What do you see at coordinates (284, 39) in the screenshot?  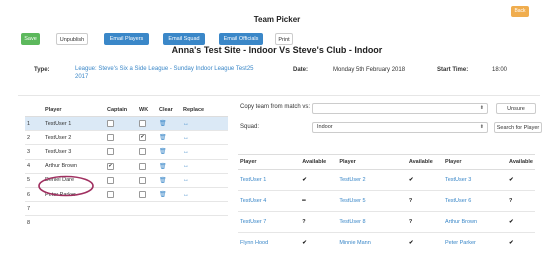 I see `print-button: Print` at bounding box center [284, 39].